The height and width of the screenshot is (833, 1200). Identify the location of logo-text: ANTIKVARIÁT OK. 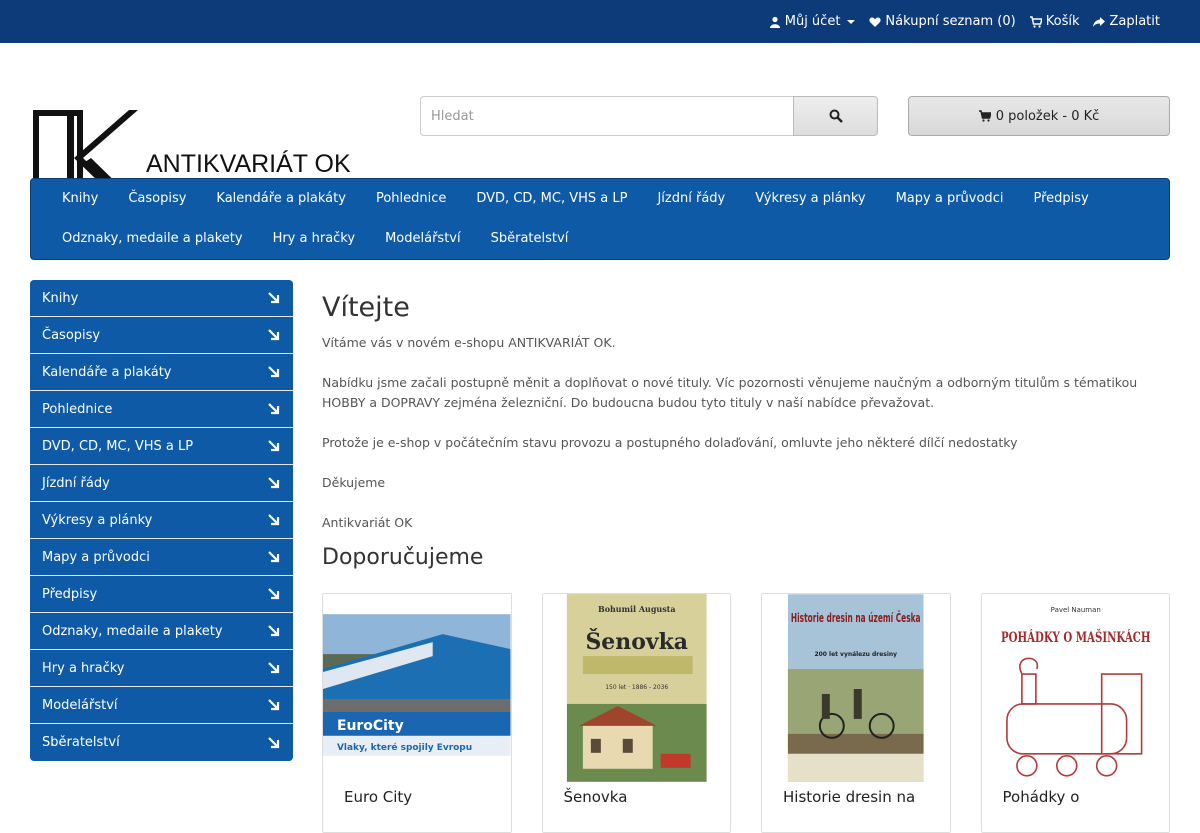
(248, 163).